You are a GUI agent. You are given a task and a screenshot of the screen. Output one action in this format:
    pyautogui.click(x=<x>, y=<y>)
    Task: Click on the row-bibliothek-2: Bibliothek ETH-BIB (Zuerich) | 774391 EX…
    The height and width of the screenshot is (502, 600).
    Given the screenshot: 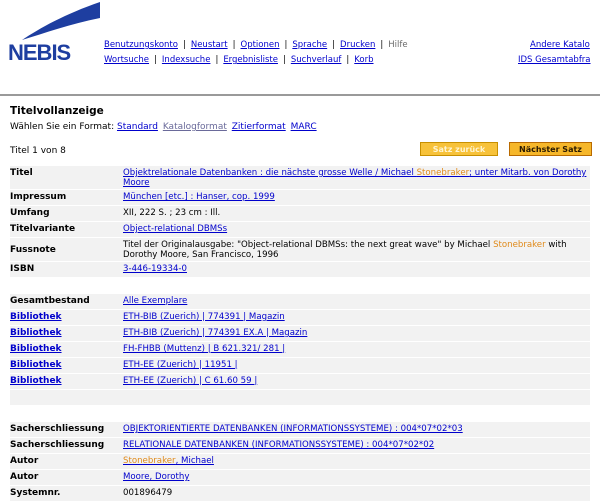 What is the action you would take?
    pyautogui.click(x=300, y=334)
    